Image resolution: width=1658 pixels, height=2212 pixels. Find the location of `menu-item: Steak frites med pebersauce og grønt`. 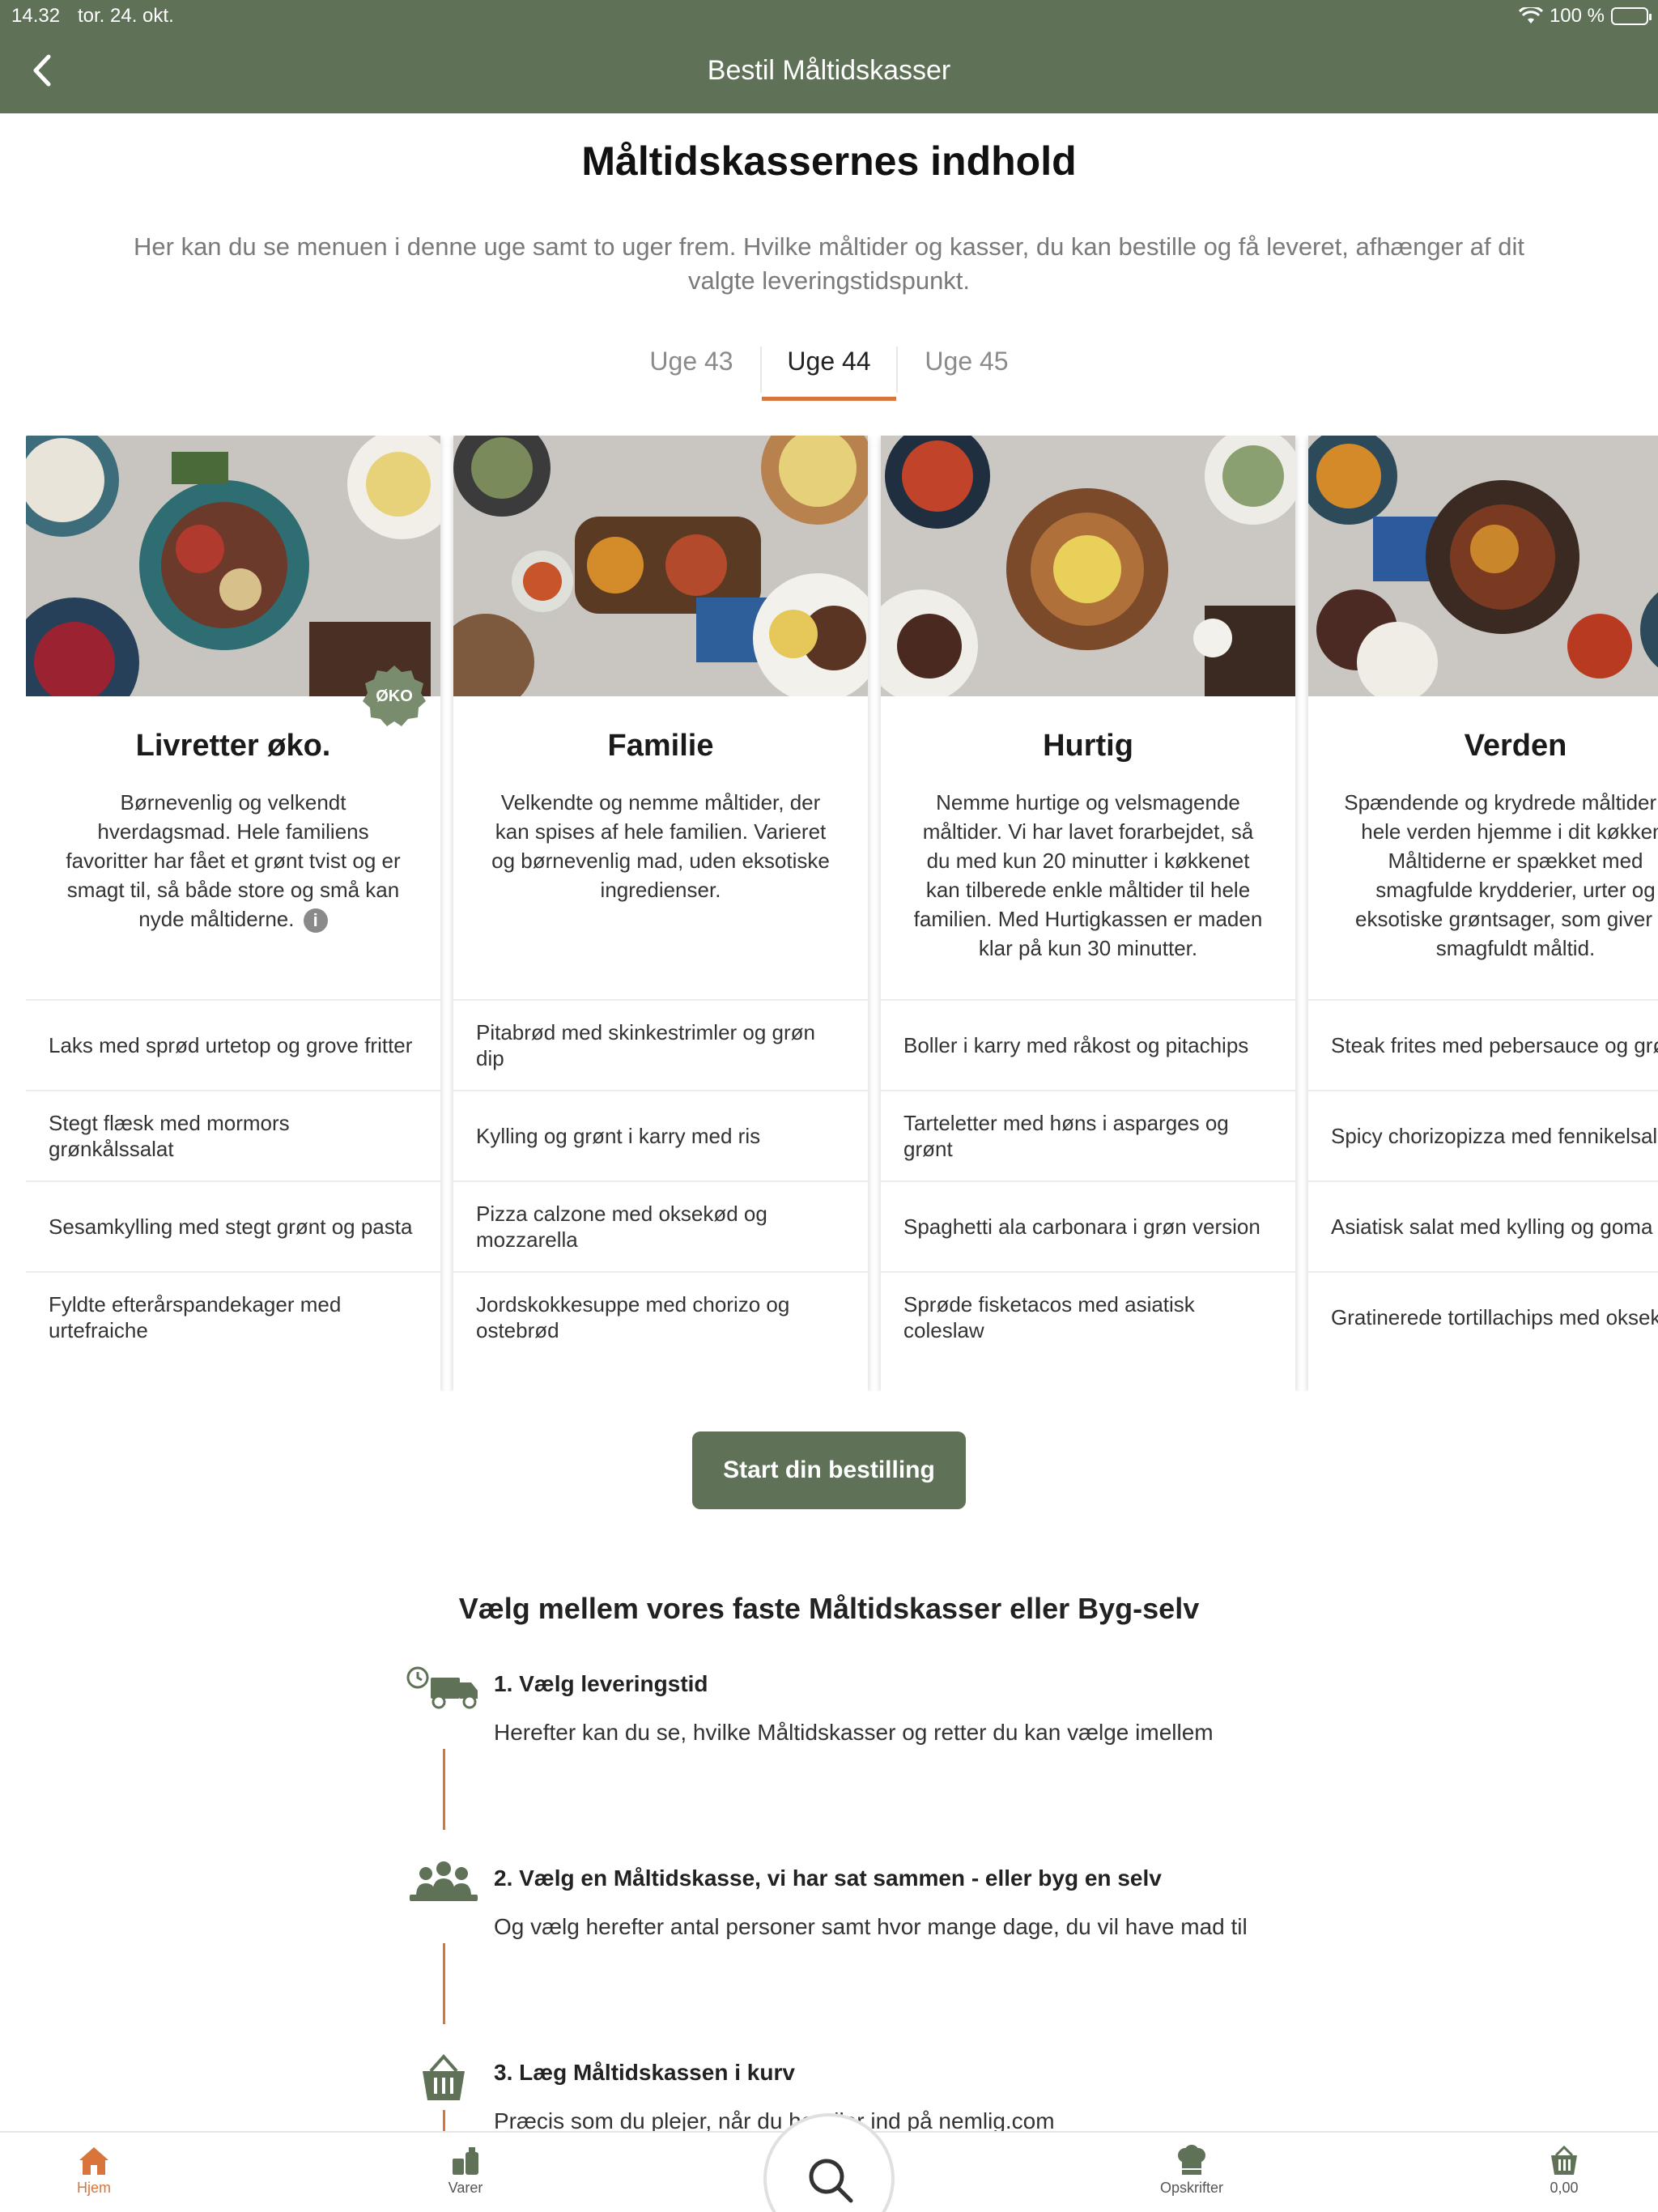

menu-item: Steak frites med pebersauce og grønt is located at coordinates (1483, 1045).